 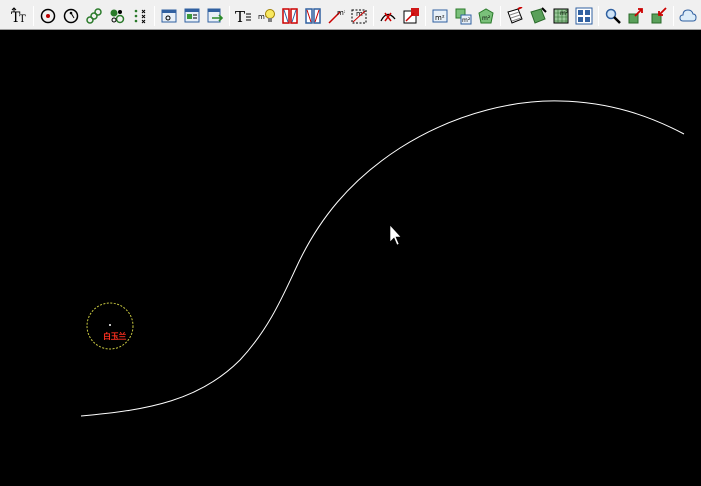 I want to click on area-map-icon: m², so click(x=463, y=16).